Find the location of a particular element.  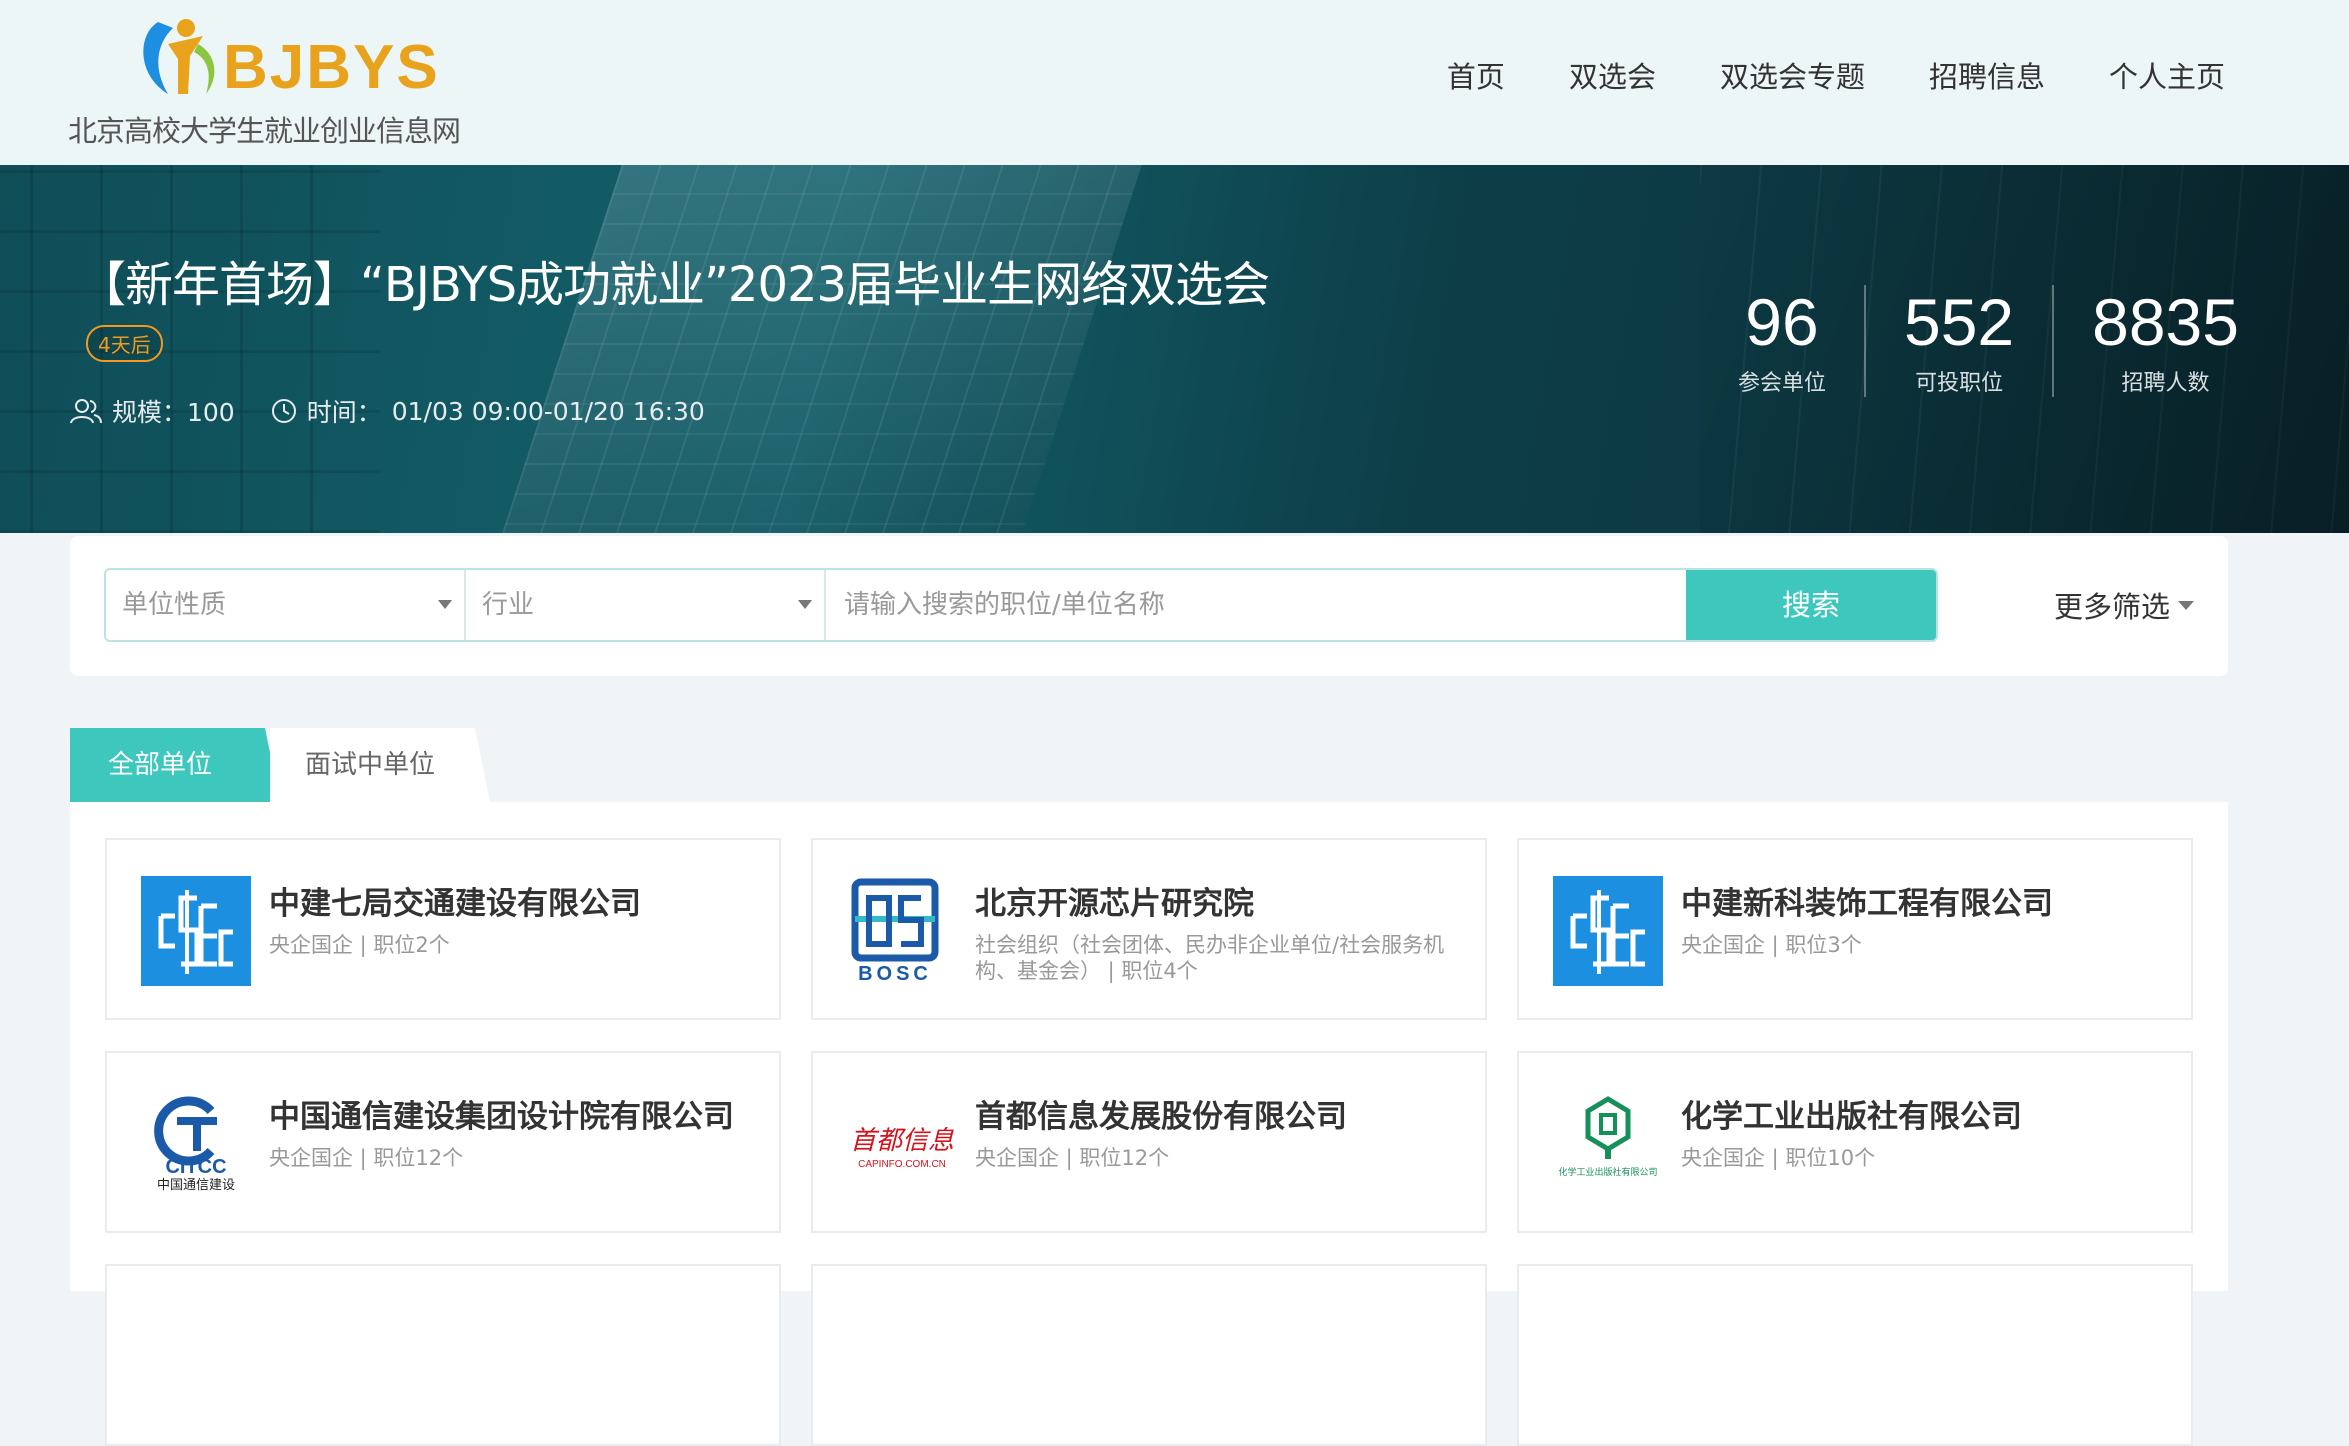

company-card: 中建新科装饰工程有限公司 央企国企 | 职位3个 is located at coordinates (1855, 929).